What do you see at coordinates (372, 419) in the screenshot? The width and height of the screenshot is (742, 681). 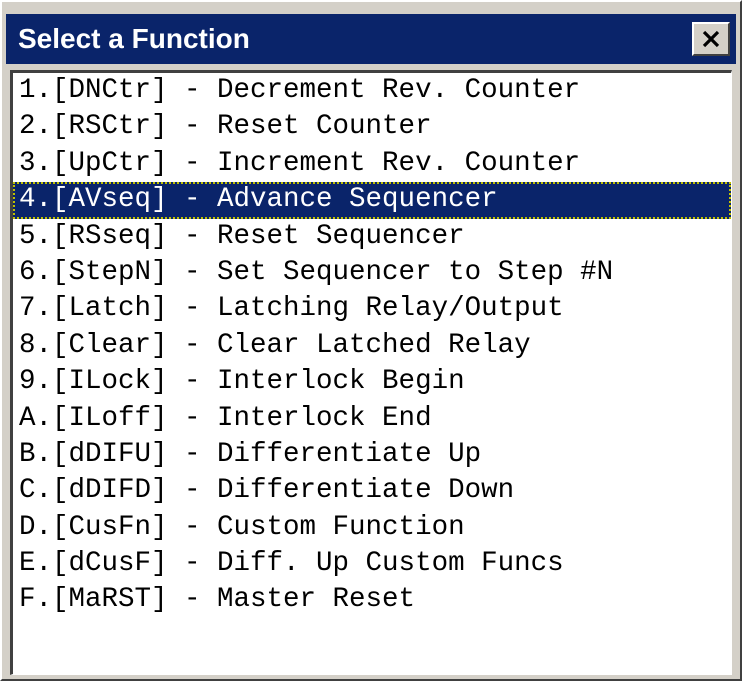 I see `list-item-iloff: A.[ILoff] - Interlock End` at bounding box center [372, 419].